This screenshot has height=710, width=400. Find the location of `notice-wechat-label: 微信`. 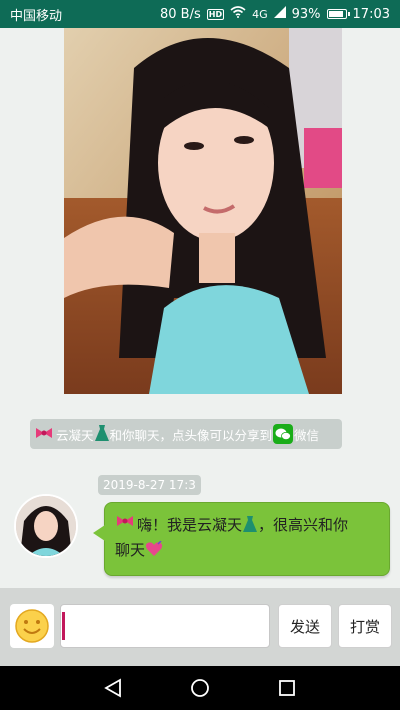

notice-wechat-label: 微信 is located at coordinates (307, 435).